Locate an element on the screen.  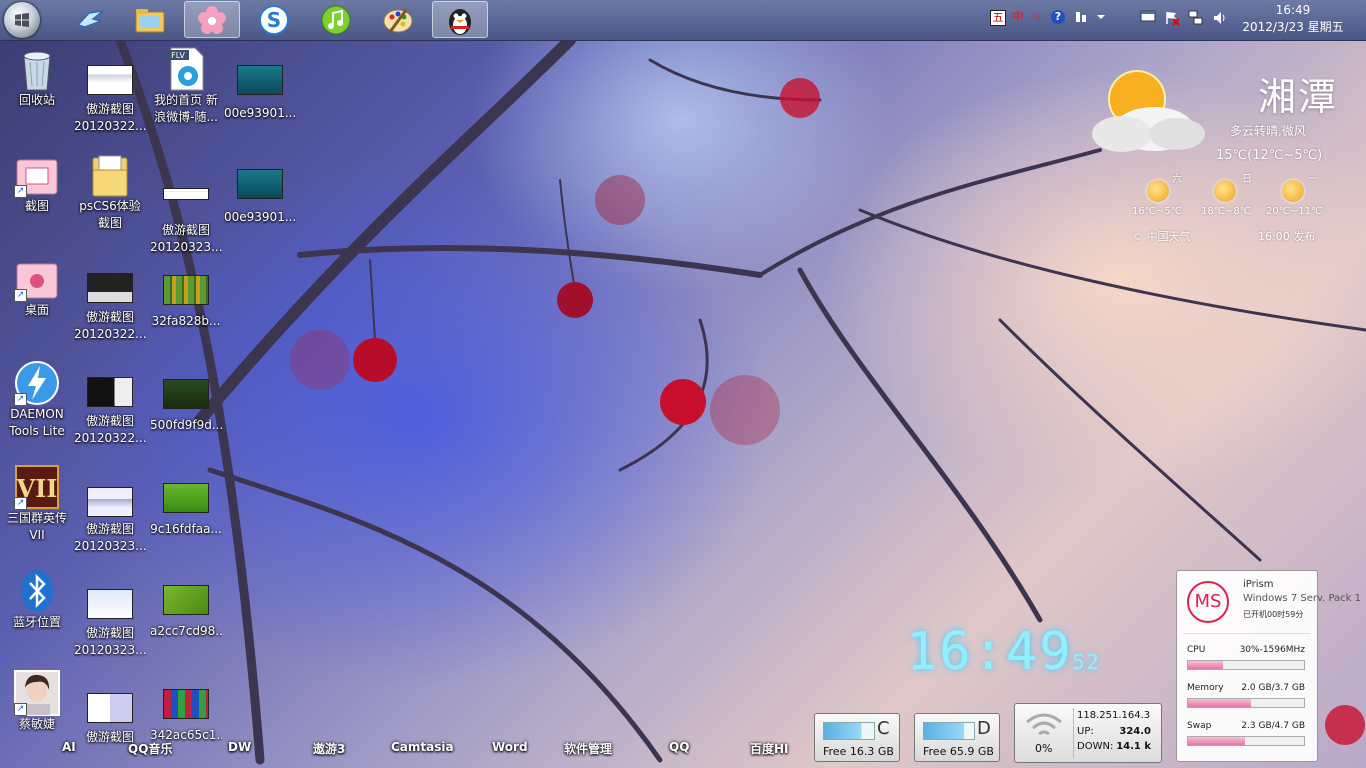
qq-penguin-button is located at coordinates (460, 19).